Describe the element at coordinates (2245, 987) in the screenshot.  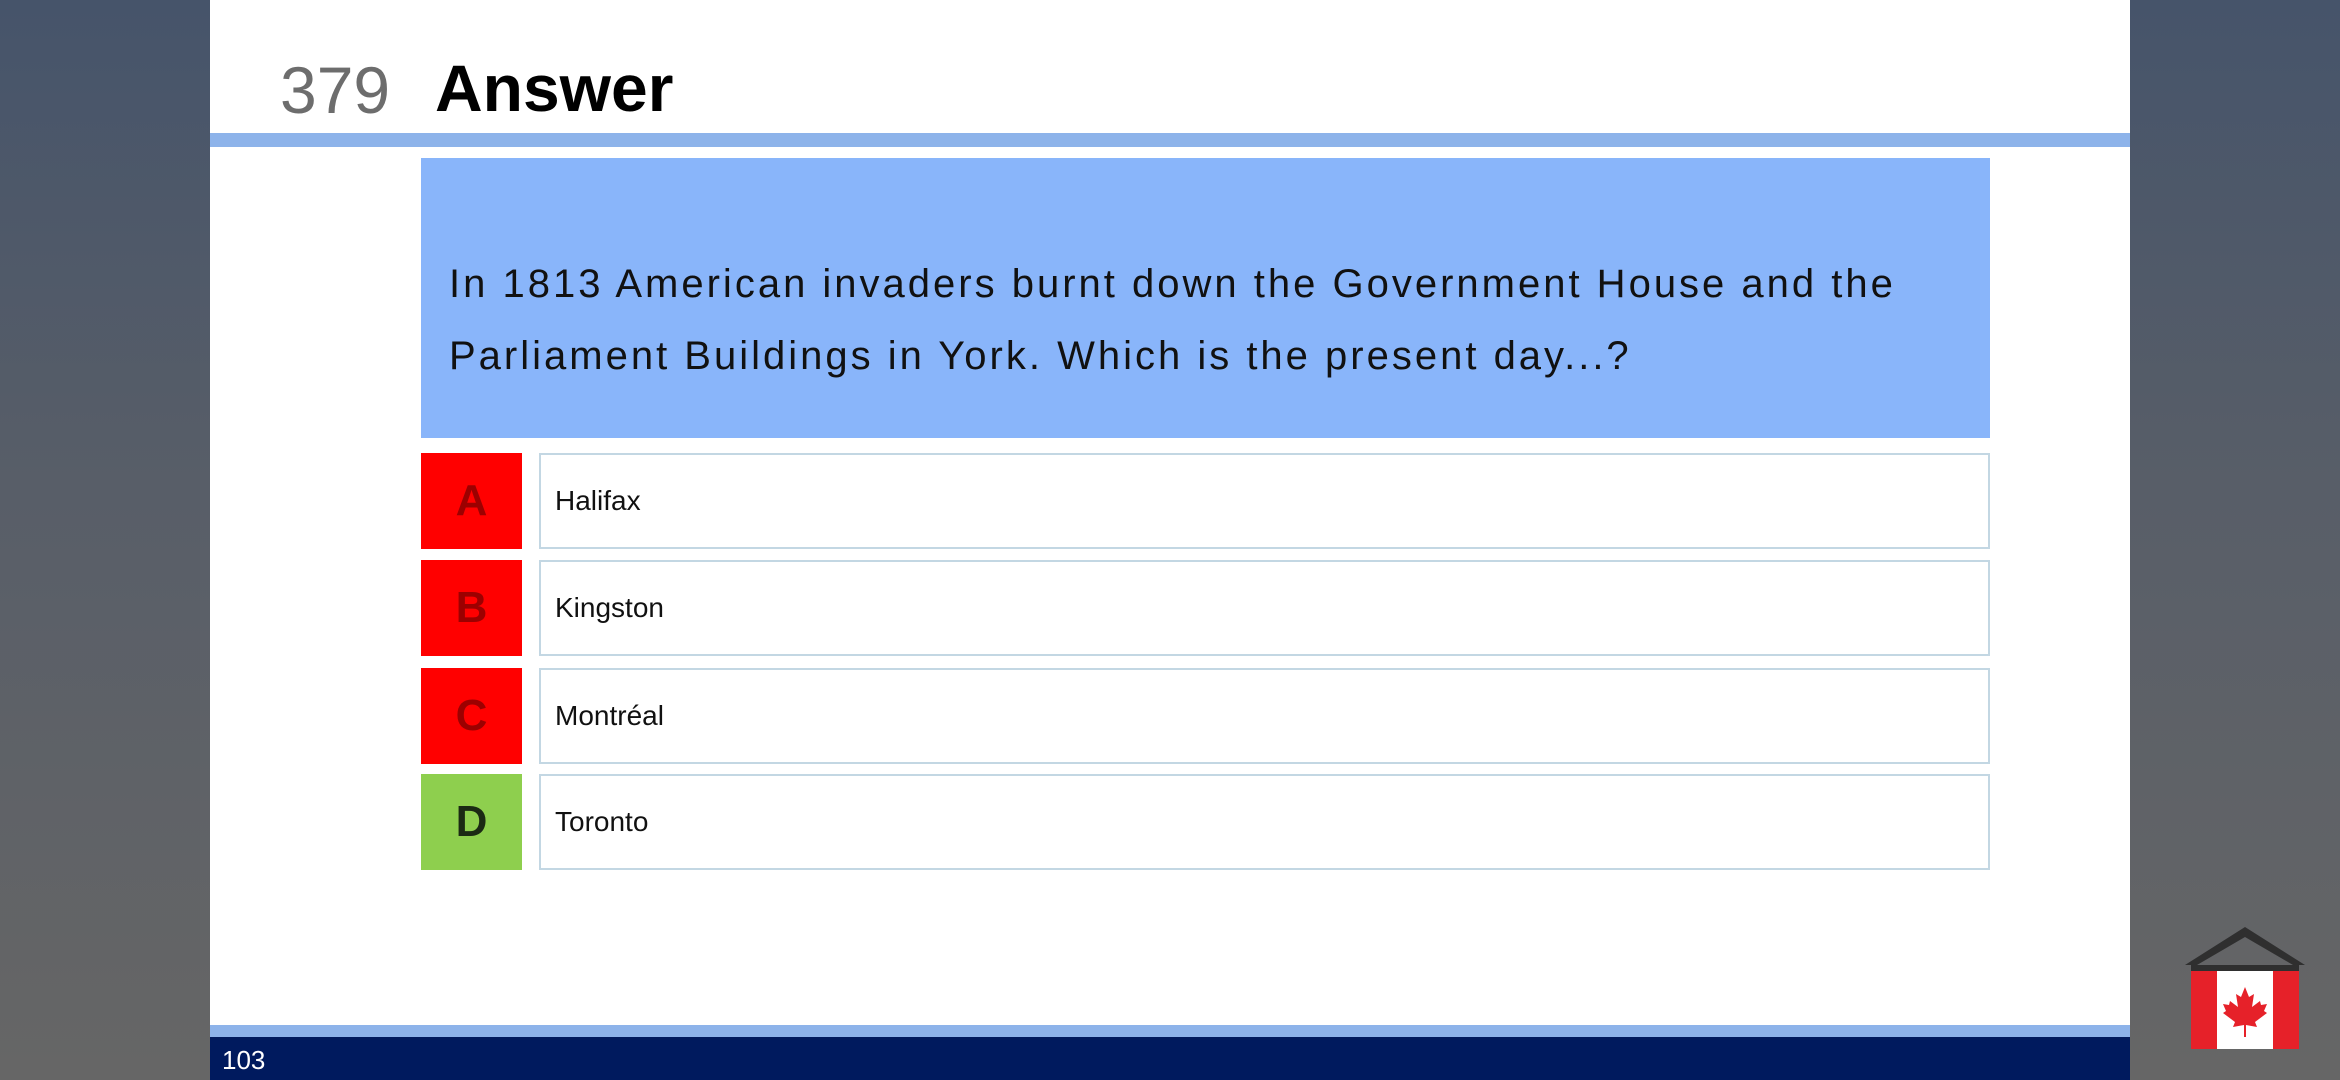
I see `canada-flag-house-icon` at that location.